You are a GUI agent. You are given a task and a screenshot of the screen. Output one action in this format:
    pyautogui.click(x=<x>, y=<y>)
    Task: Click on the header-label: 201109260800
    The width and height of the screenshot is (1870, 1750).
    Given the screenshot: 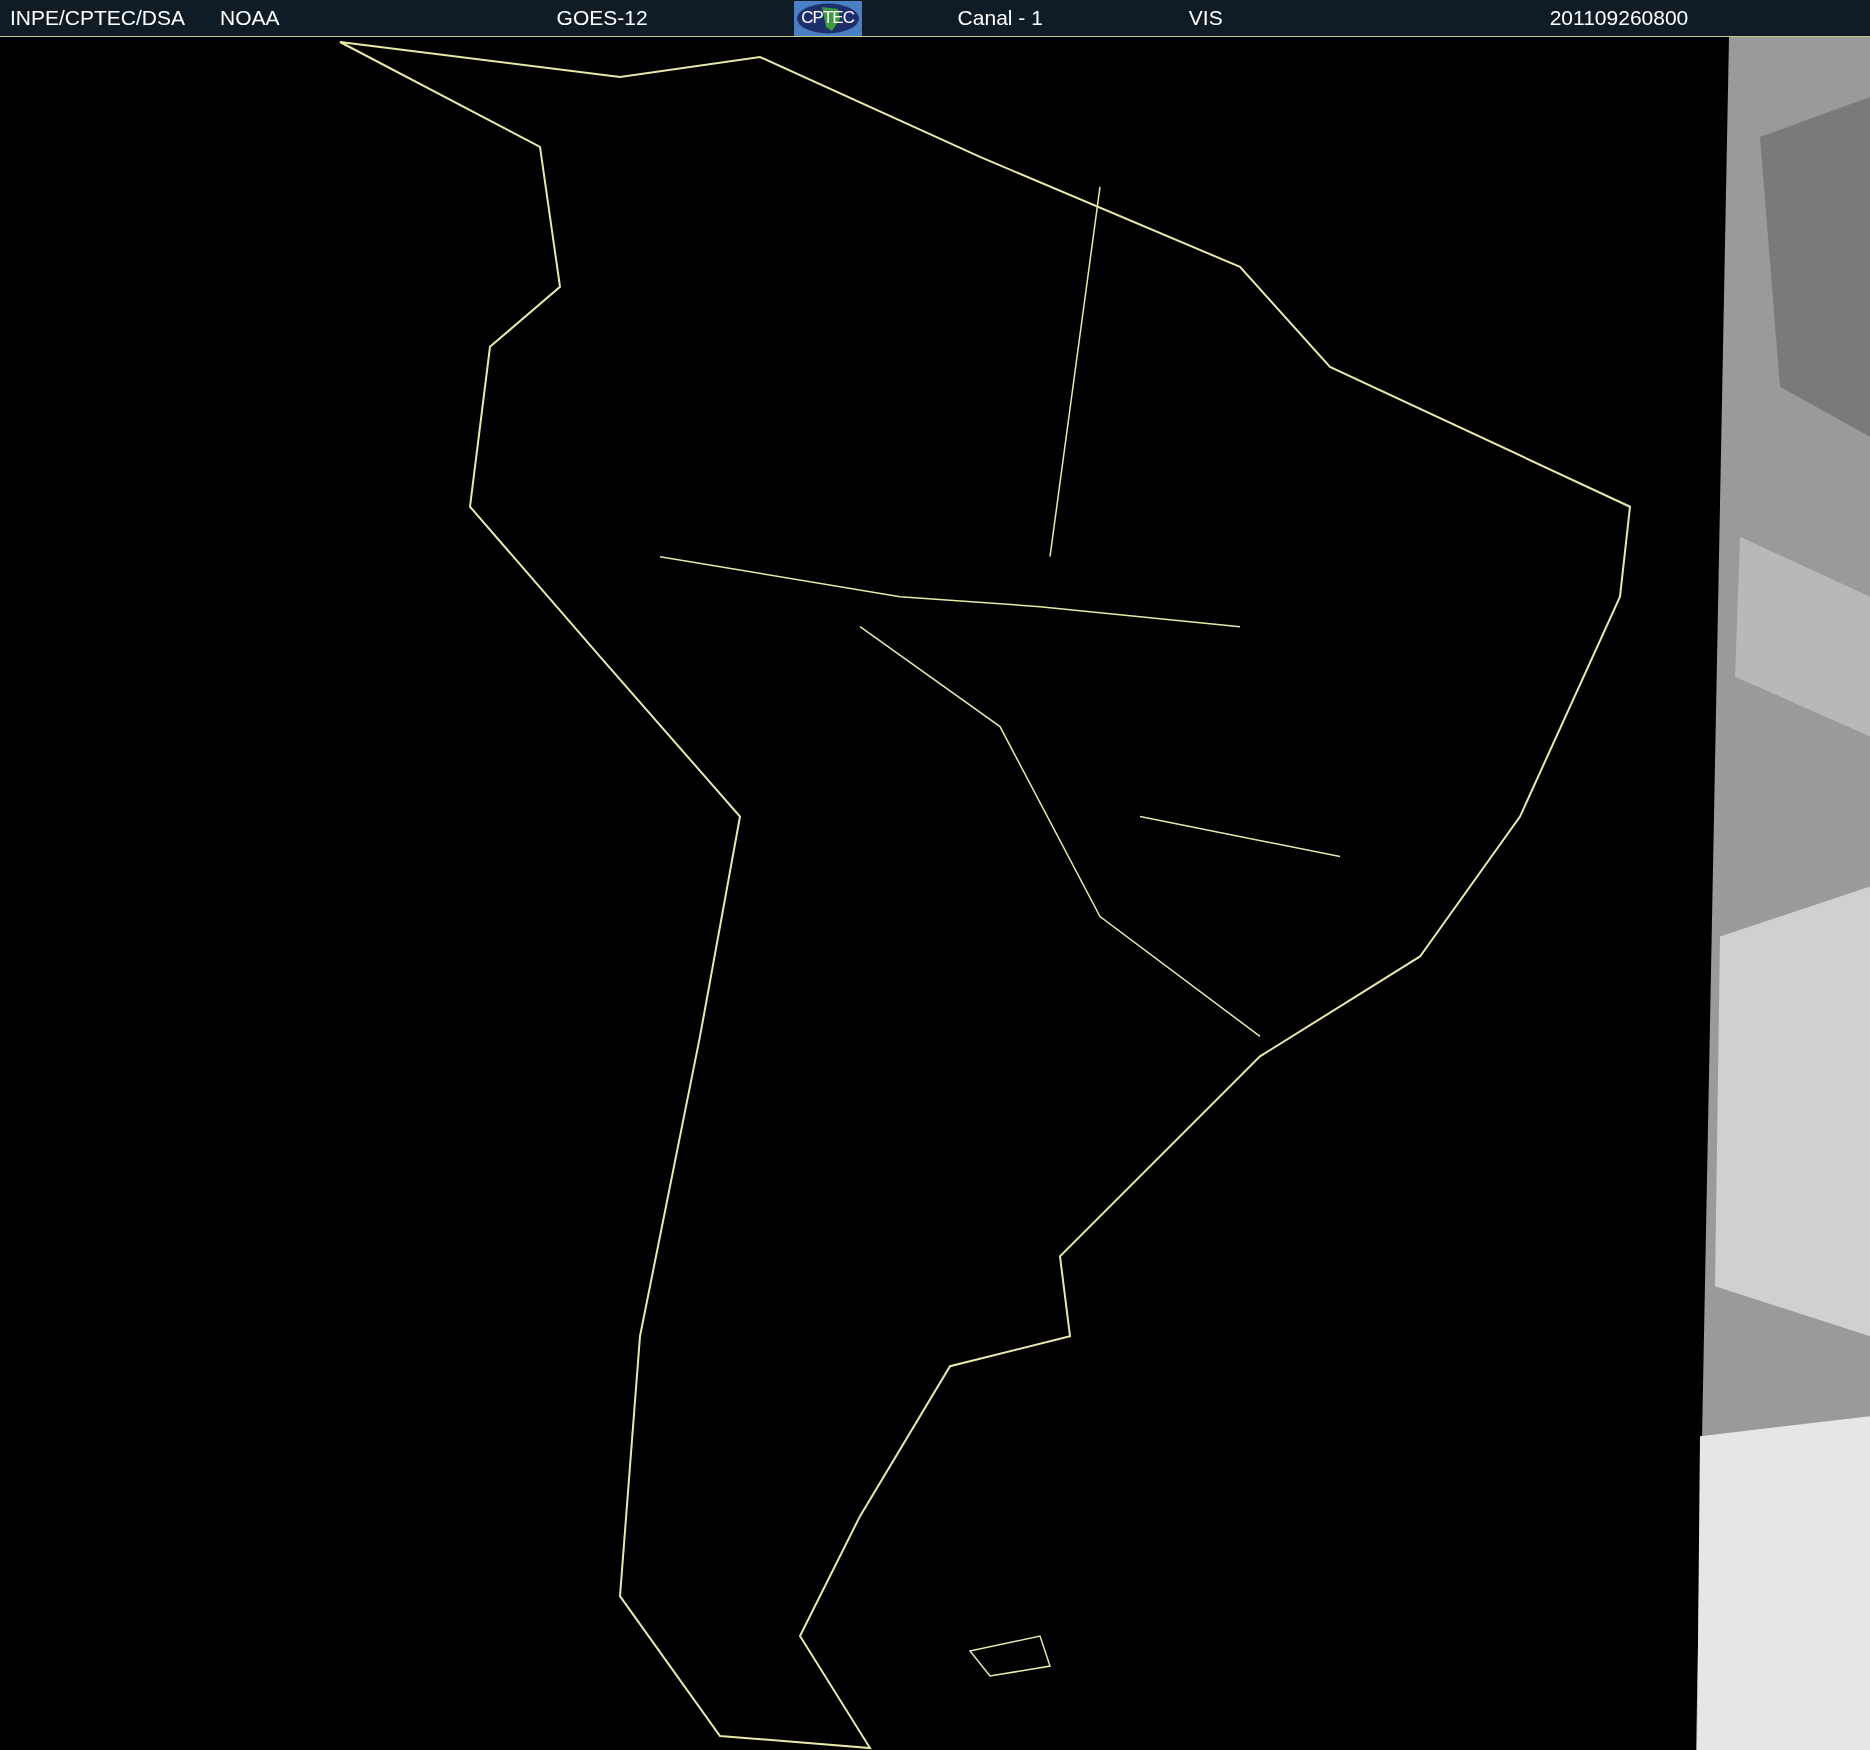 What is the action you would take?
    pyautogui.click(x=1619, y=18)
    